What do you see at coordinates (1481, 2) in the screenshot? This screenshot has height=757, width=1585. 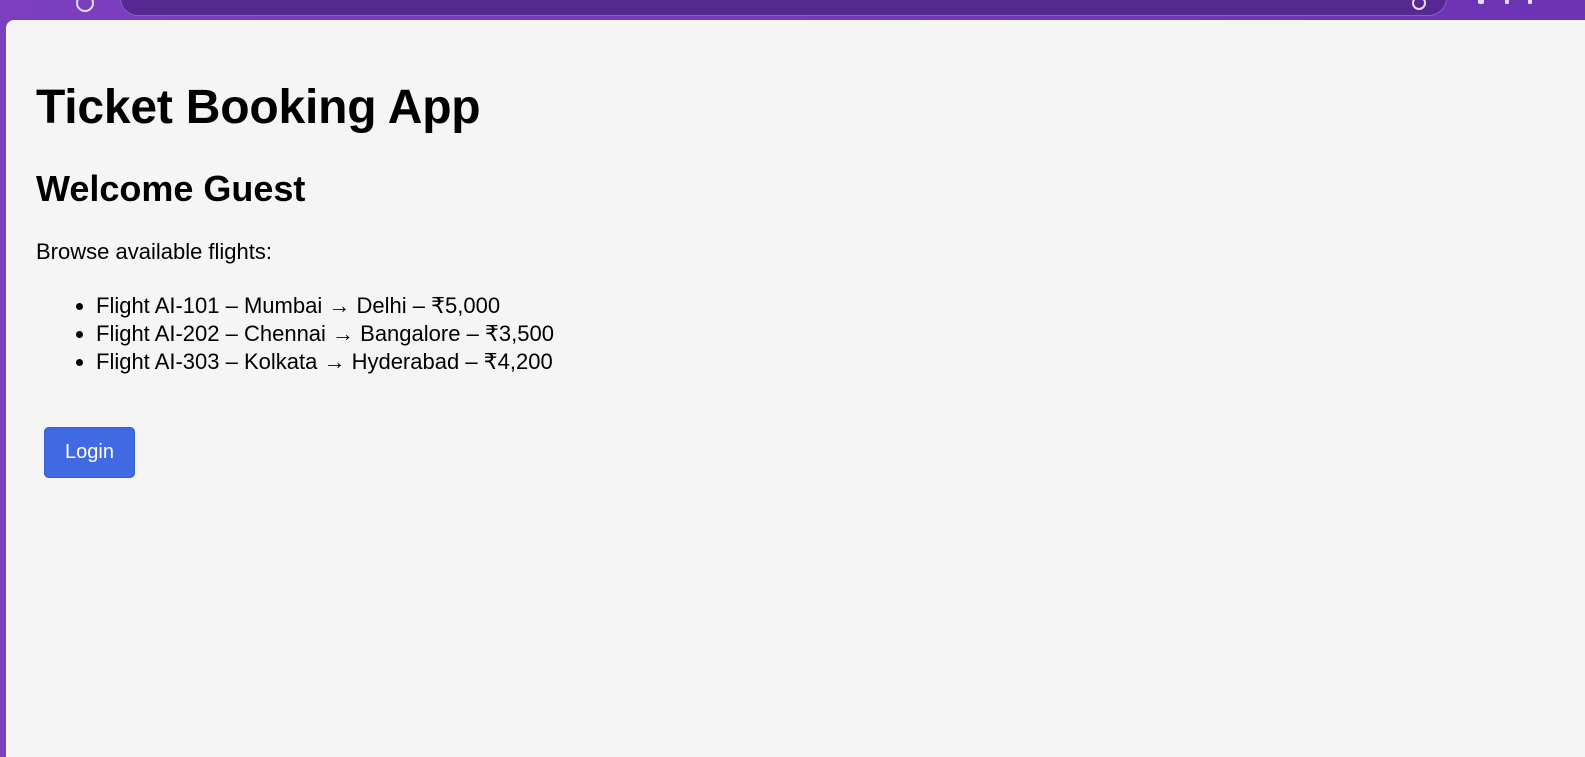 I see `extensions-icon` at bounding box center [1481, 2].